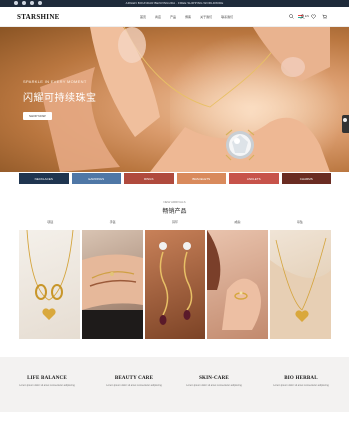 Image resolution: width=349 pixels, height=423 pixels. What do you see at coordinates (345, 120) in the screenshot?
I see `settings-icon` at bounding box center [345, 120].